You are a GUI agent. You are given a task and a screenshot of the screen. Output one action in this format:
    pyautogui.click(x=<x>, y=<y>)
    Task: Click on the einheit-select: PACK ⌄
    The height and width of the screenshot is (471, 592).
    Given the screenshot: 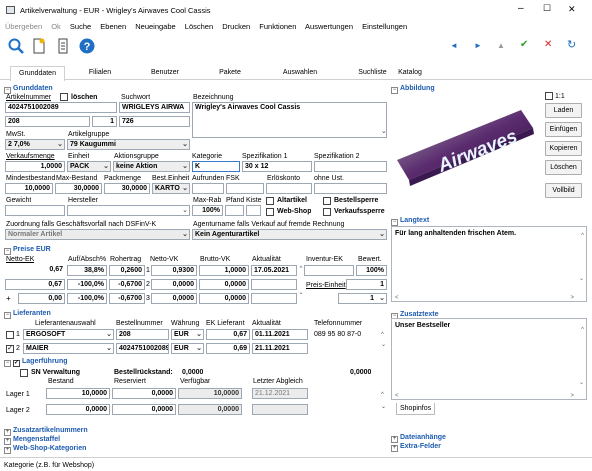 What is the action you would take?
    pyautogui.click(x=89, y=166)
    